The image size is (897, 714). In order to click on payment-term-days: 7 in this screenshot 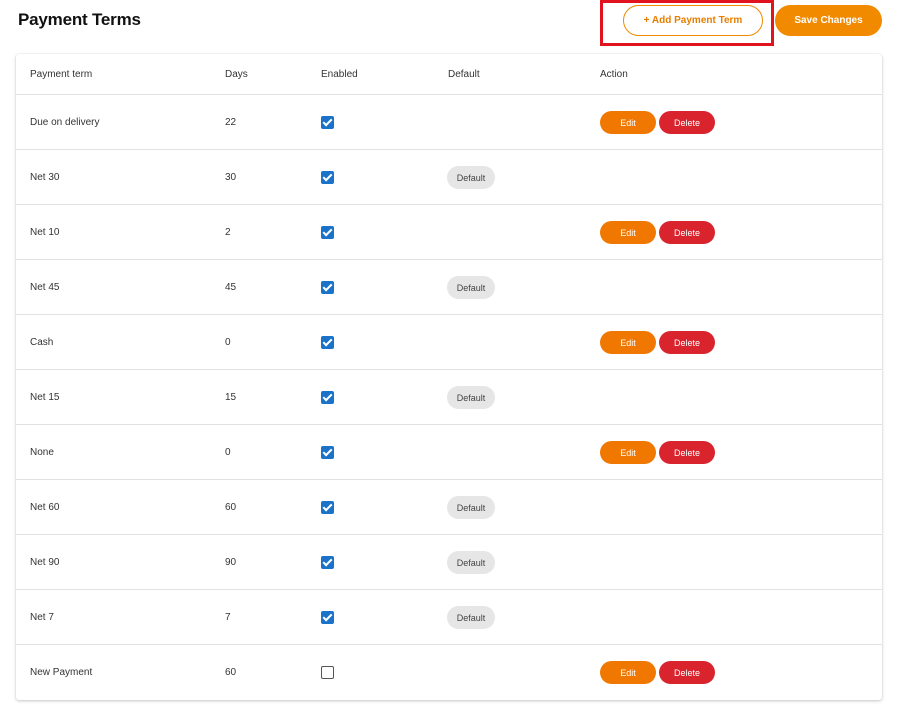, I will do `click(228, 617)`.